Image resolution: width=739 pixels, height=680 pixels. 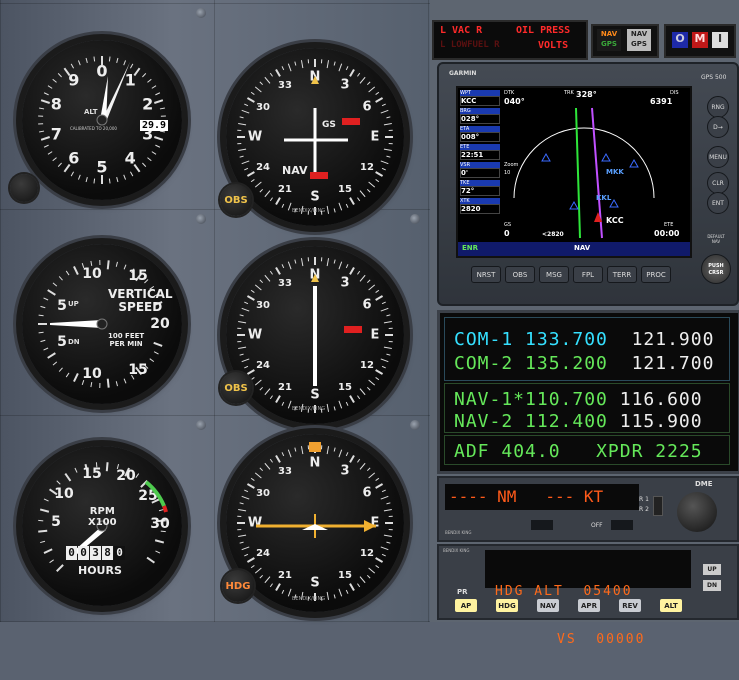 I want to click on vsi-number: 15, so click(x=137, y=276).